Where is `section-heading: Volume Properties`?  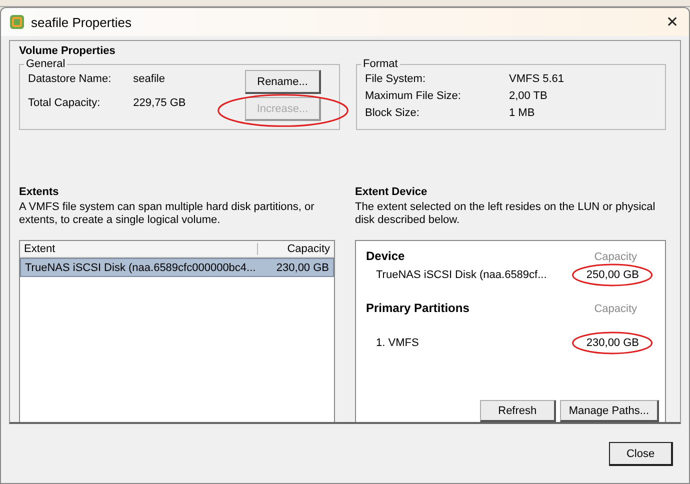 section-heading: Volume Properties is located at coordinates (67, 51).